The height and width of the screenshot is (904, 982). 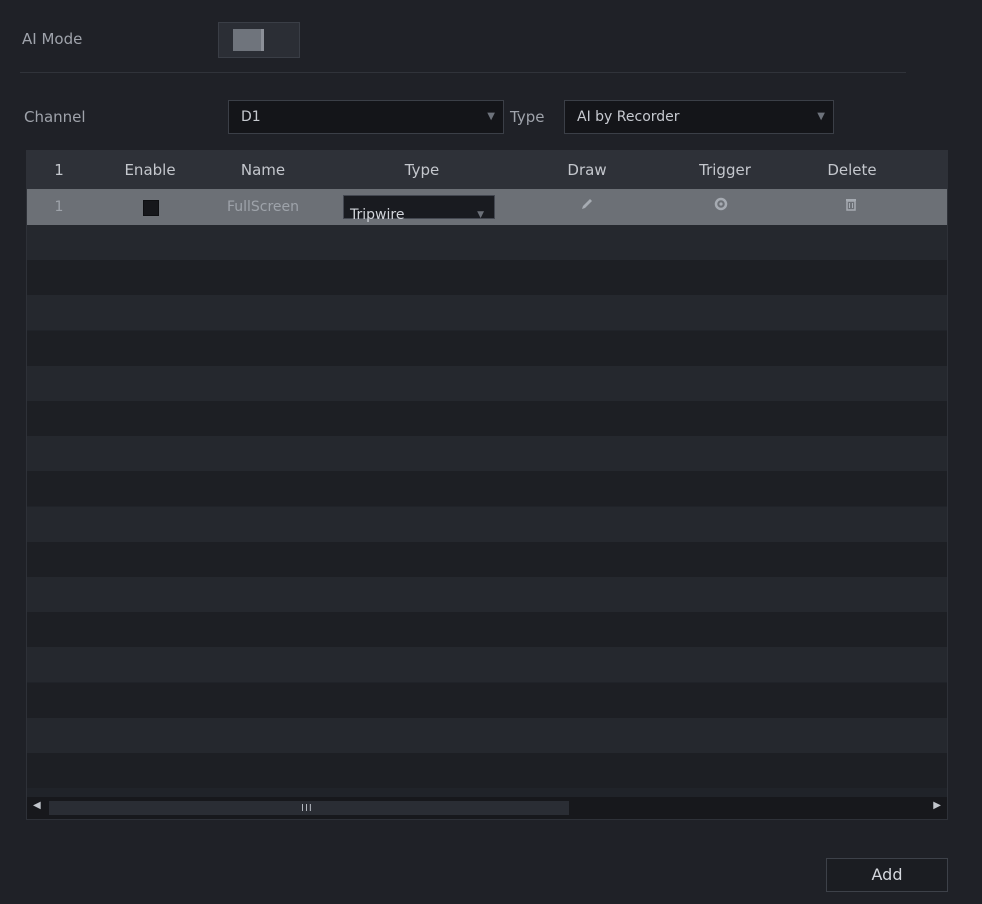 I want to click on channel-value: D1, so click(x=251, y=117).